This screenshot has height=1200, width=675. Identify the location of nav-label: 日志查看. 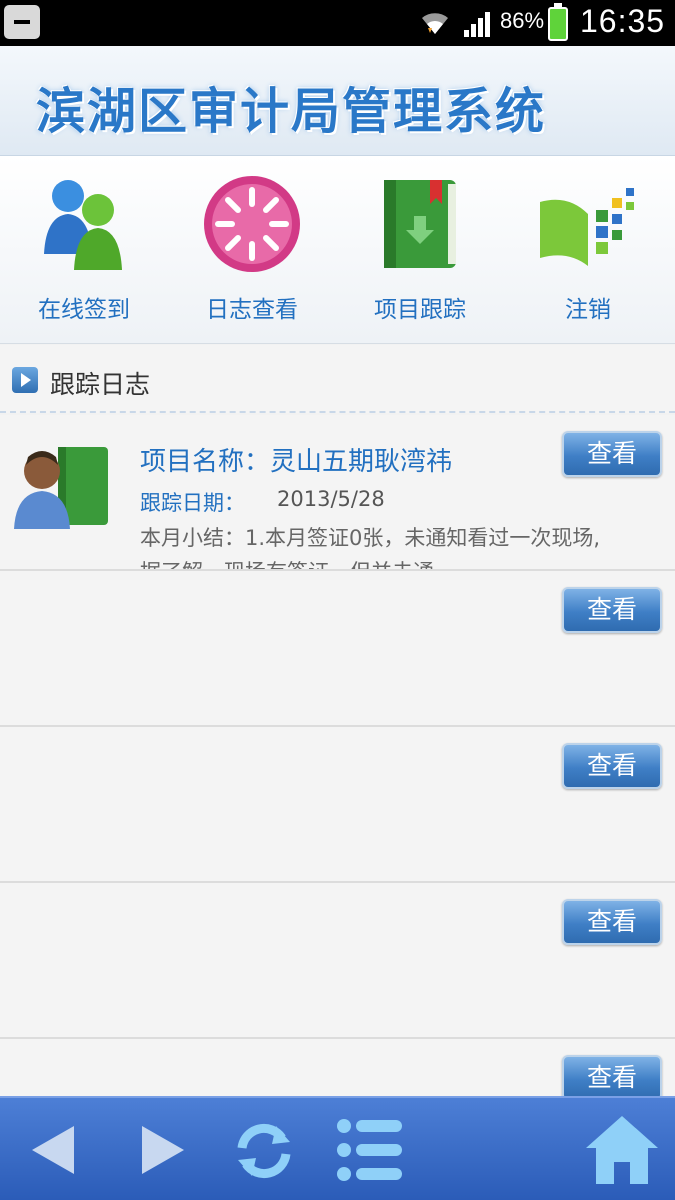
(252, 310).